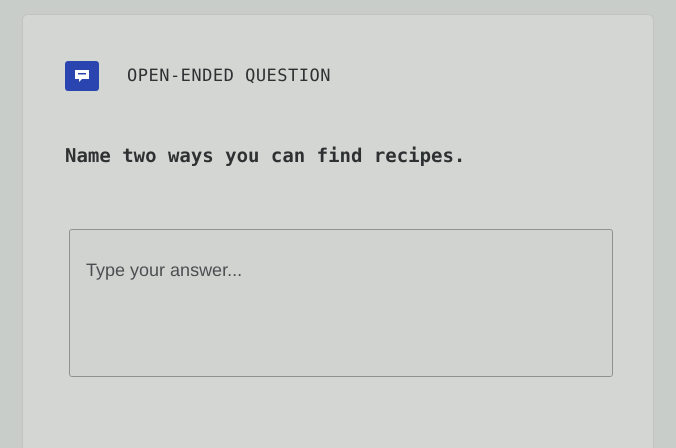 This screenshot has width=676, height=448. I want to click on question-text: Name two ways you can find recipes., so click(265, 156).